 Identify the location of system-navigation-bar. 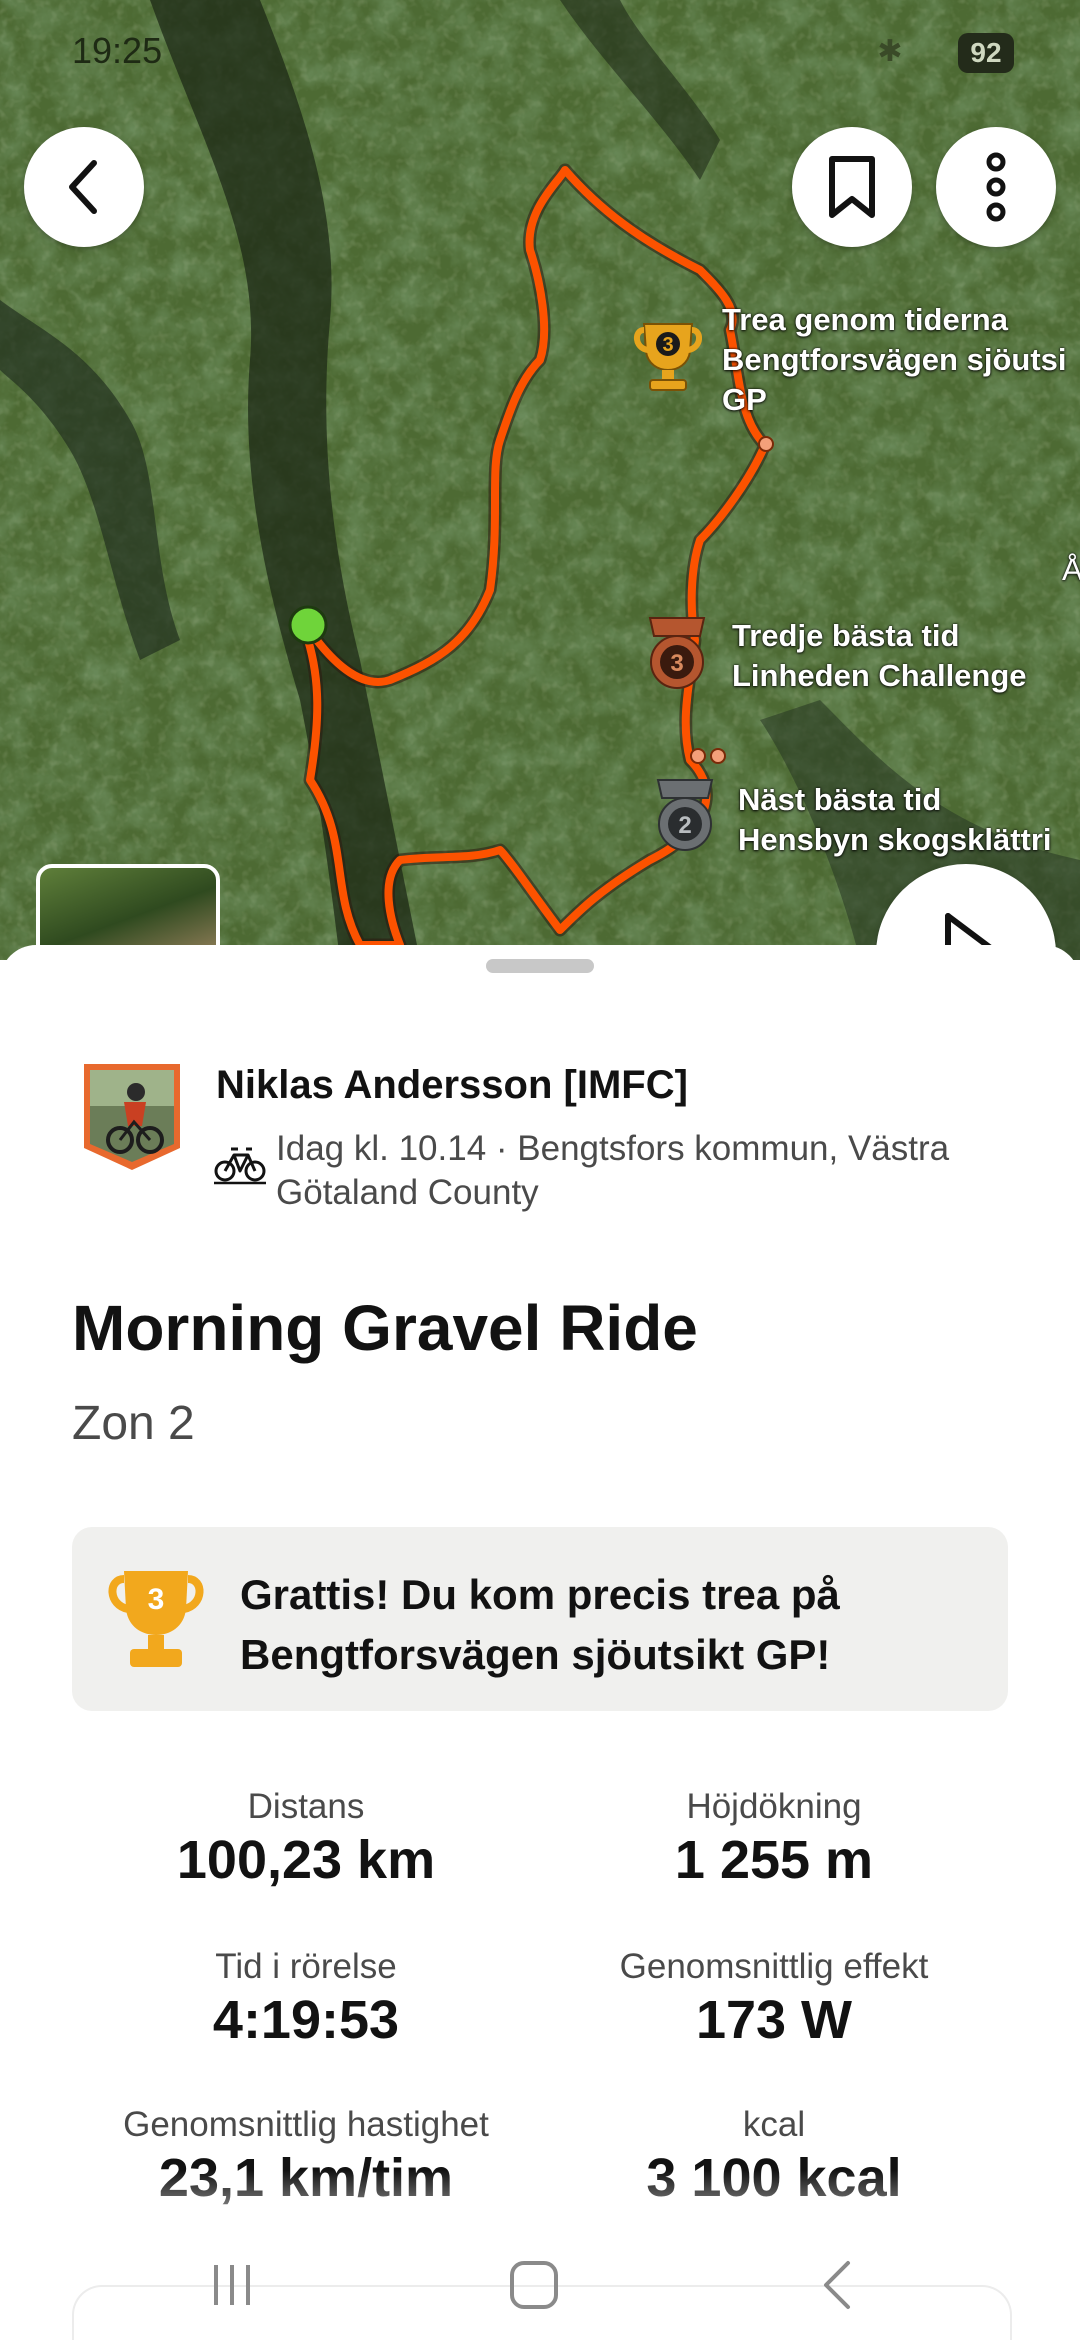
(540, 2285).